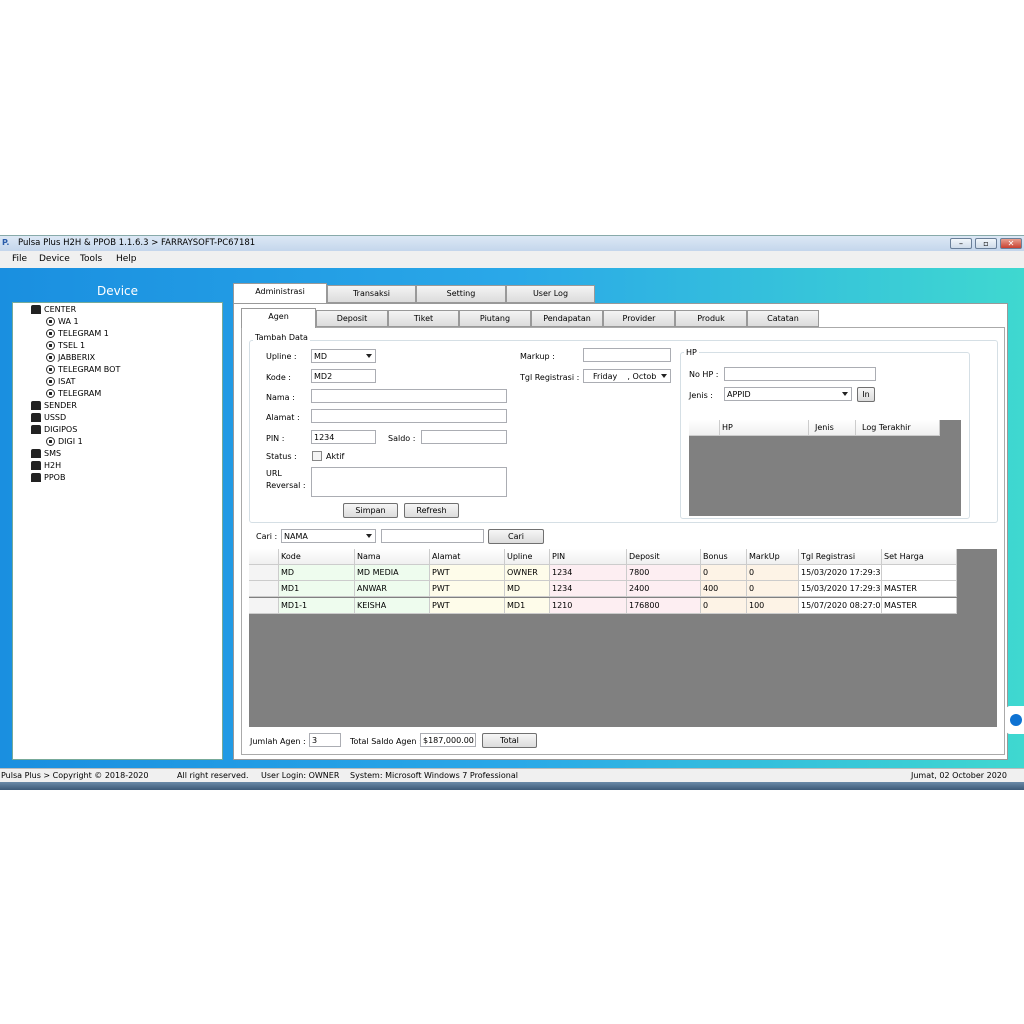 The height and width of the screenshot is (1024, 1024). Describe the element at coordinates (919, 573) in the screenshot. I see `table-cell` at that location.